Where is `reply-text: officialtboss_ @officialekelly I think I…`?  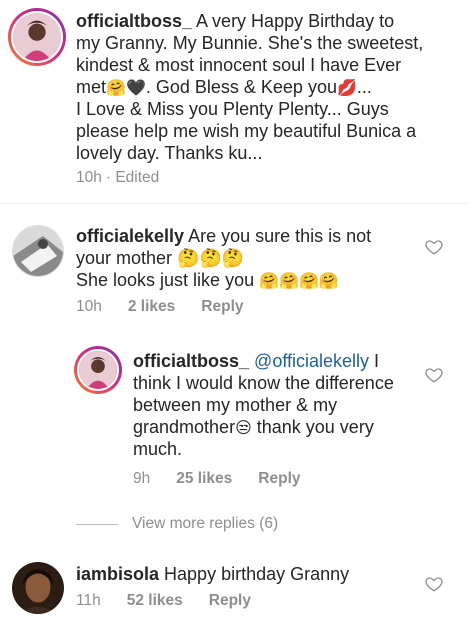 reply-text: officialtboss_ @officialekelly I think I… is located at coordinates (263, 405).